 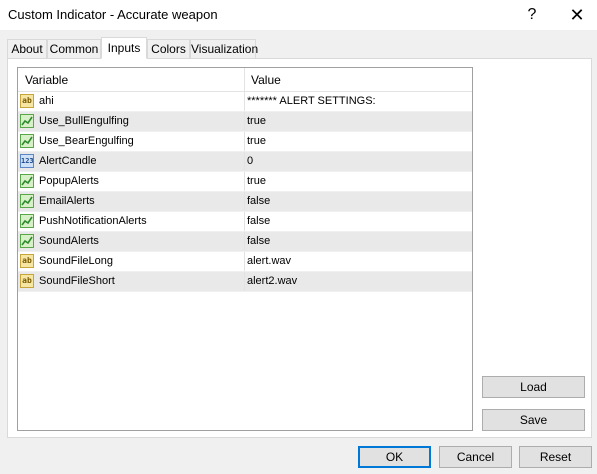 What do you see at coordinates (69, 181) in the screenshot?
I see `variable-name: PopupAlerts` at bounding box center [69, 181].